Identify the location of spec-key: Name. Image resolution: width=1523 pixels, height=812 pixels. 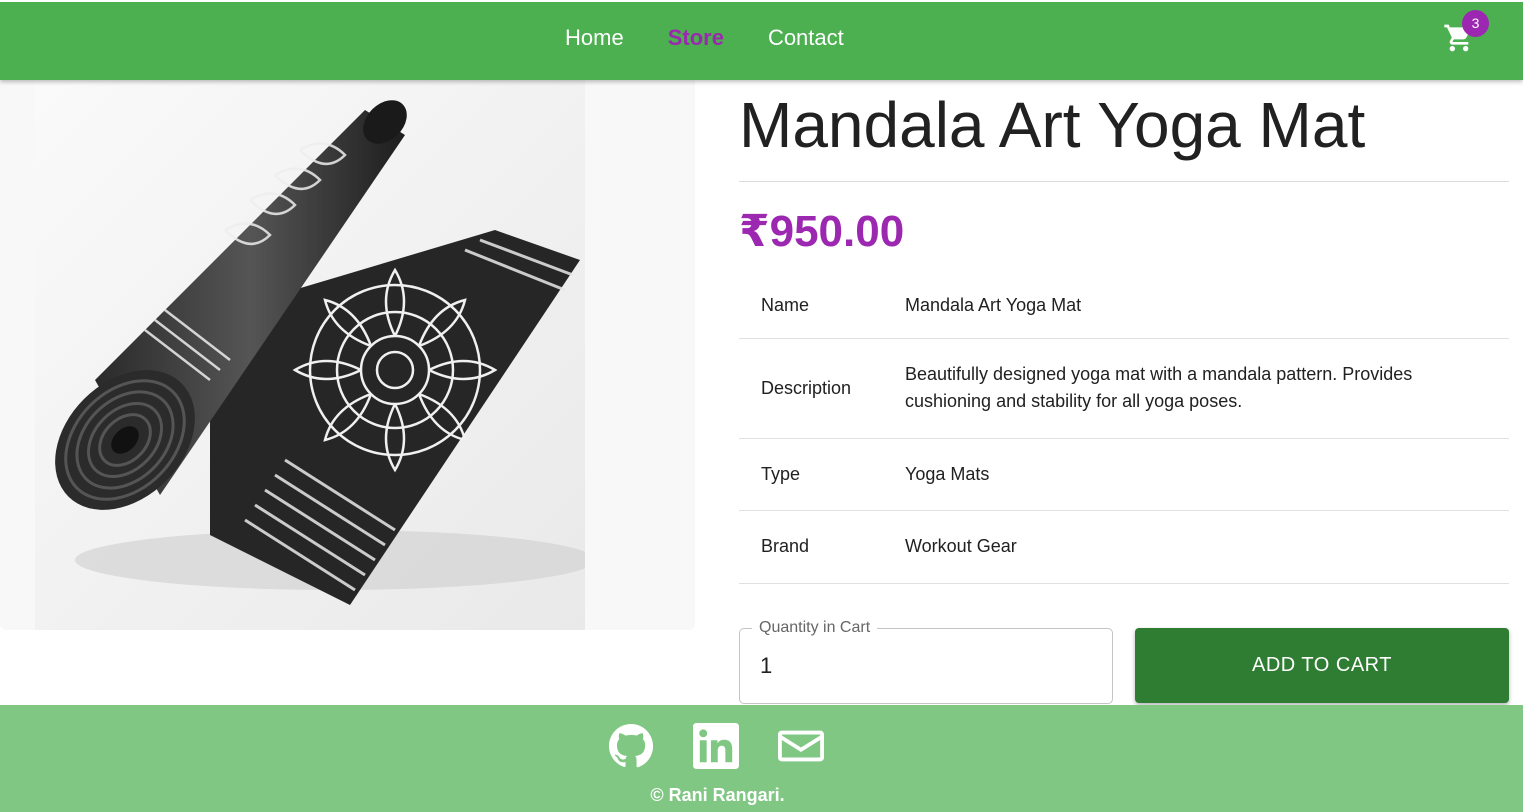
(822, 306).